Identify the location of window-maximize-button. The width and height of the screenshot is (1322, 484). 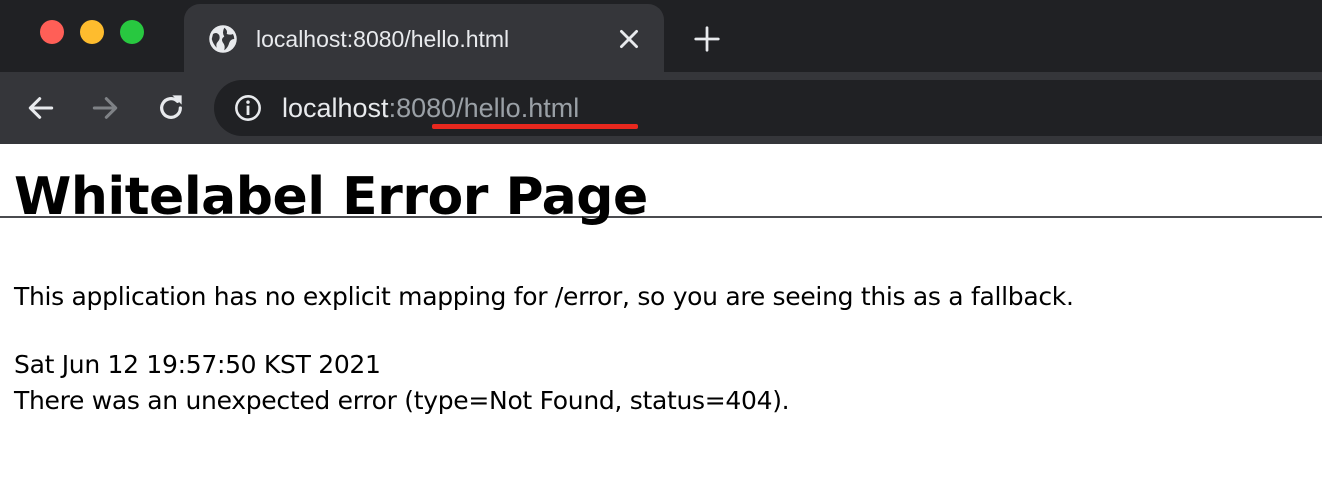
(132, 32).